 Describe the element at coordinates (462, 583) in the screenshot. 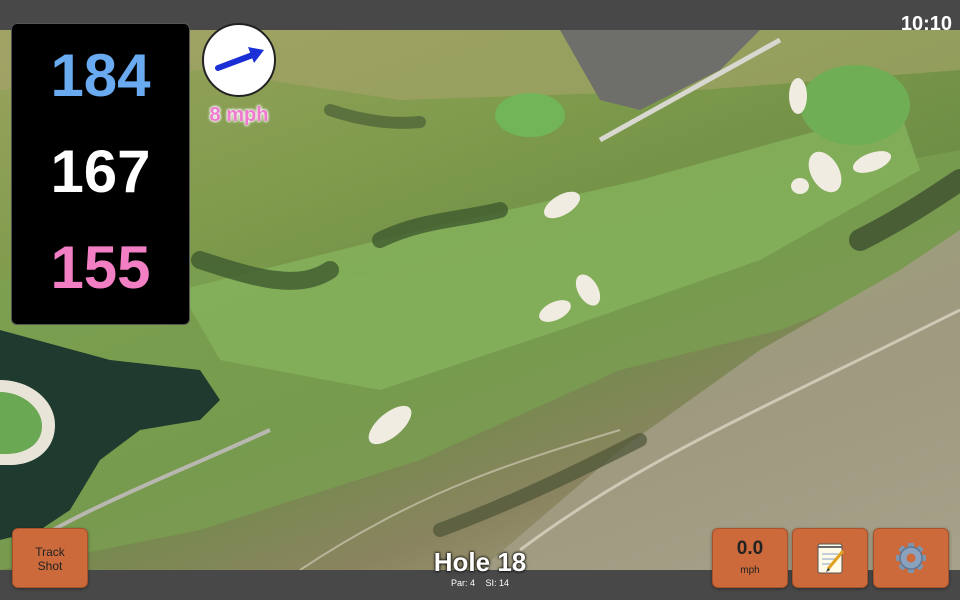

I see `hole-par: Par: 4` at that location.